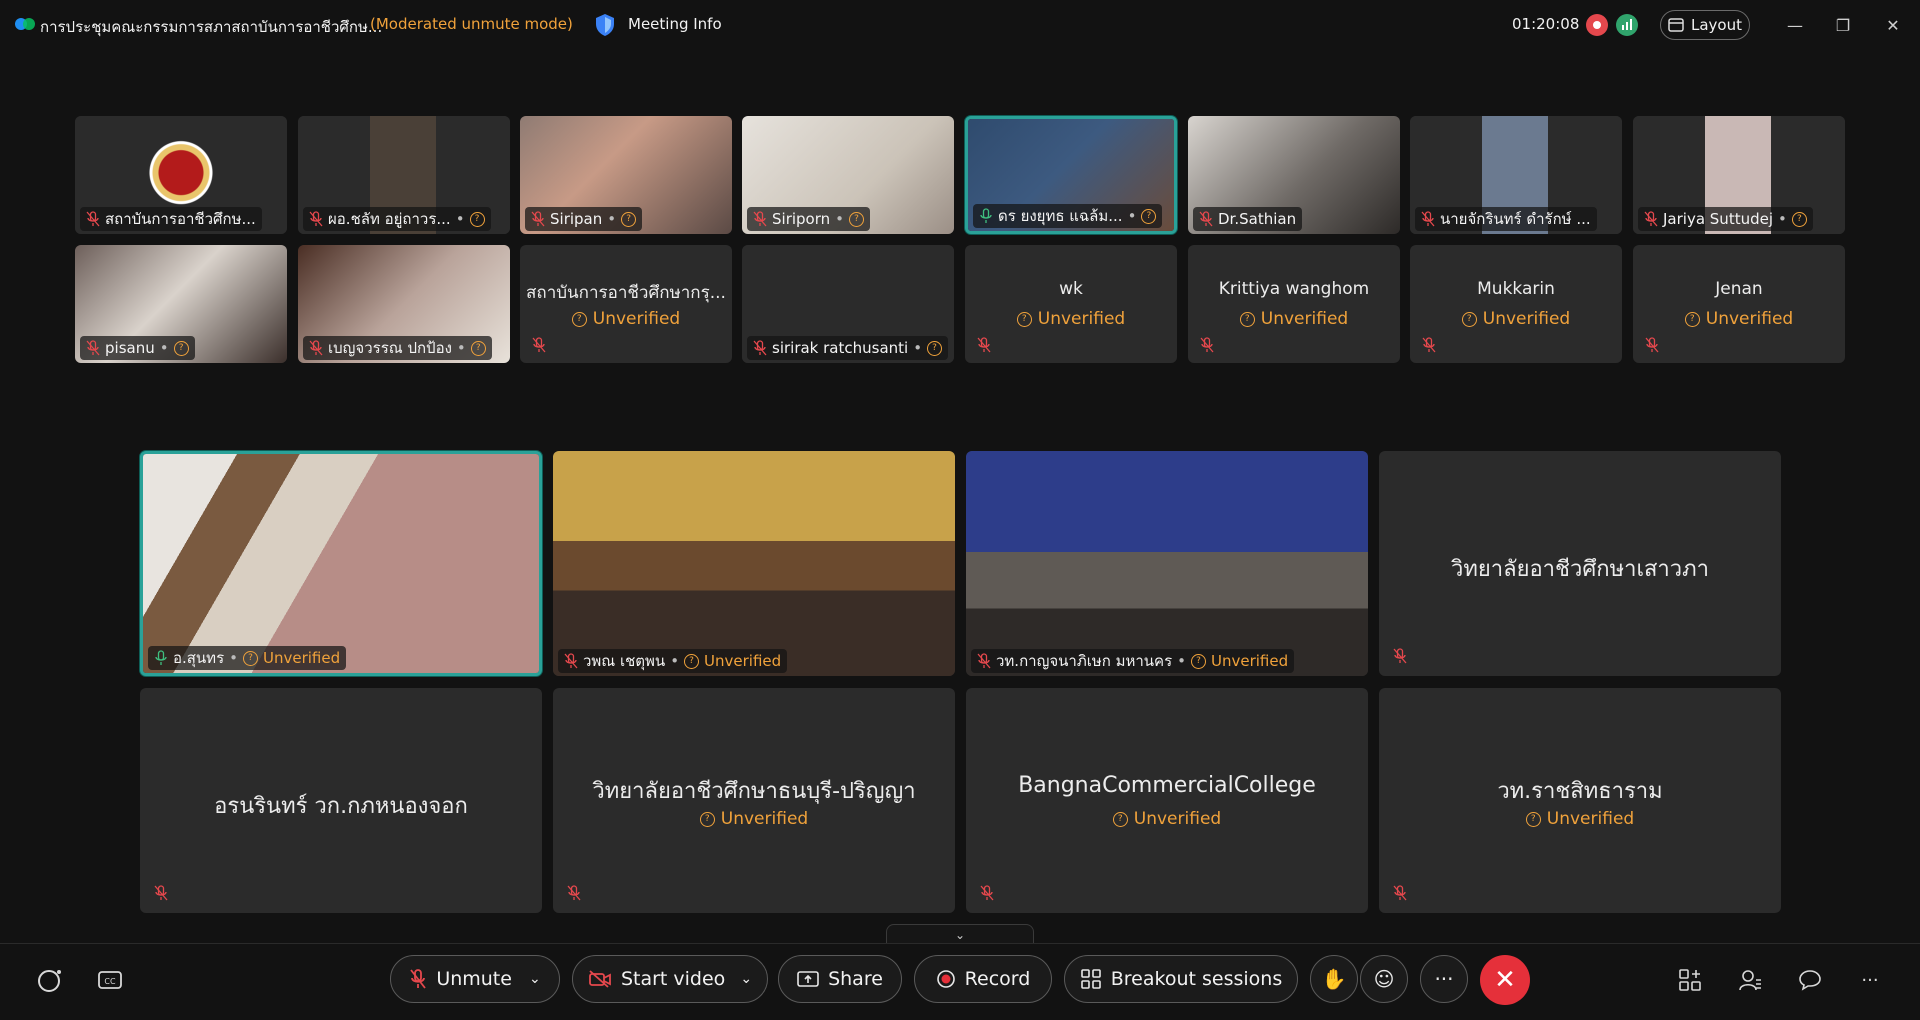 This screenshot has height=1020, width=1920. What do you see at coordinates (341, 563) in the screenshot?
I see `participant-tile: อ.สุนทร •? Unverified` at bounding box center [341, 563].